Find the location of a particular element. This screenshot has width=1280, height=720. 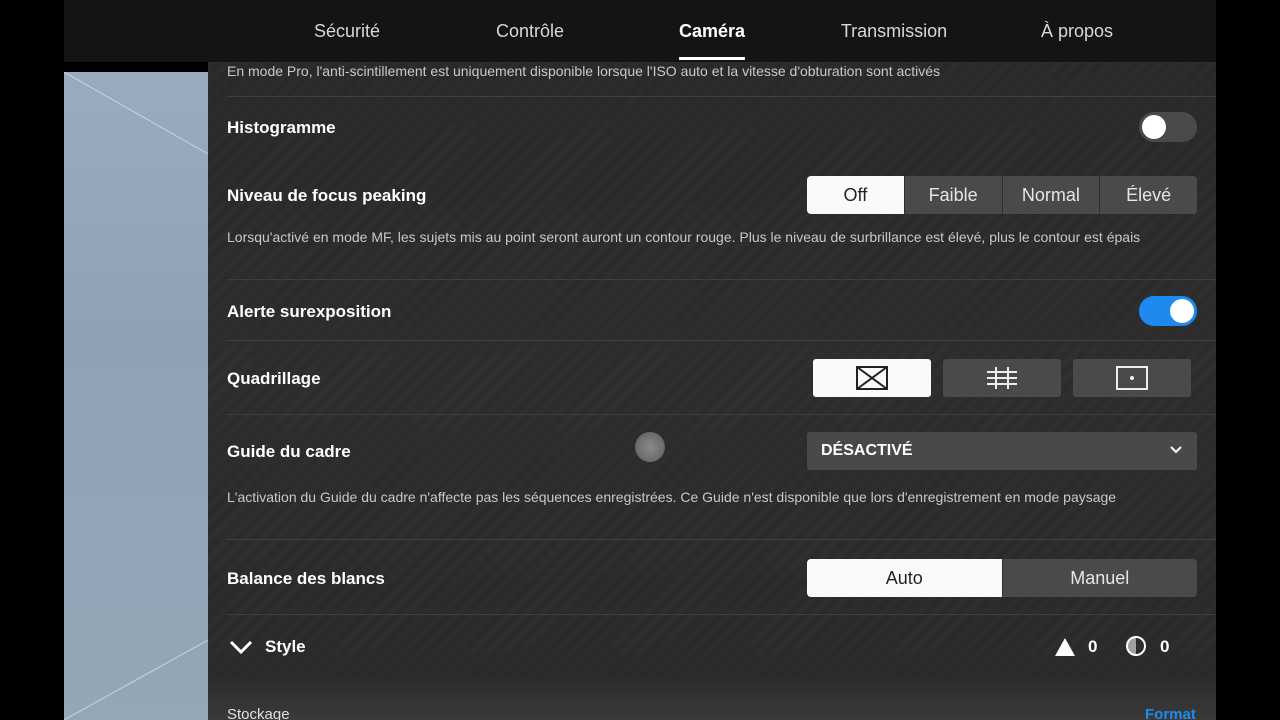

format-button: Format is located at coordinates (1170, 713).